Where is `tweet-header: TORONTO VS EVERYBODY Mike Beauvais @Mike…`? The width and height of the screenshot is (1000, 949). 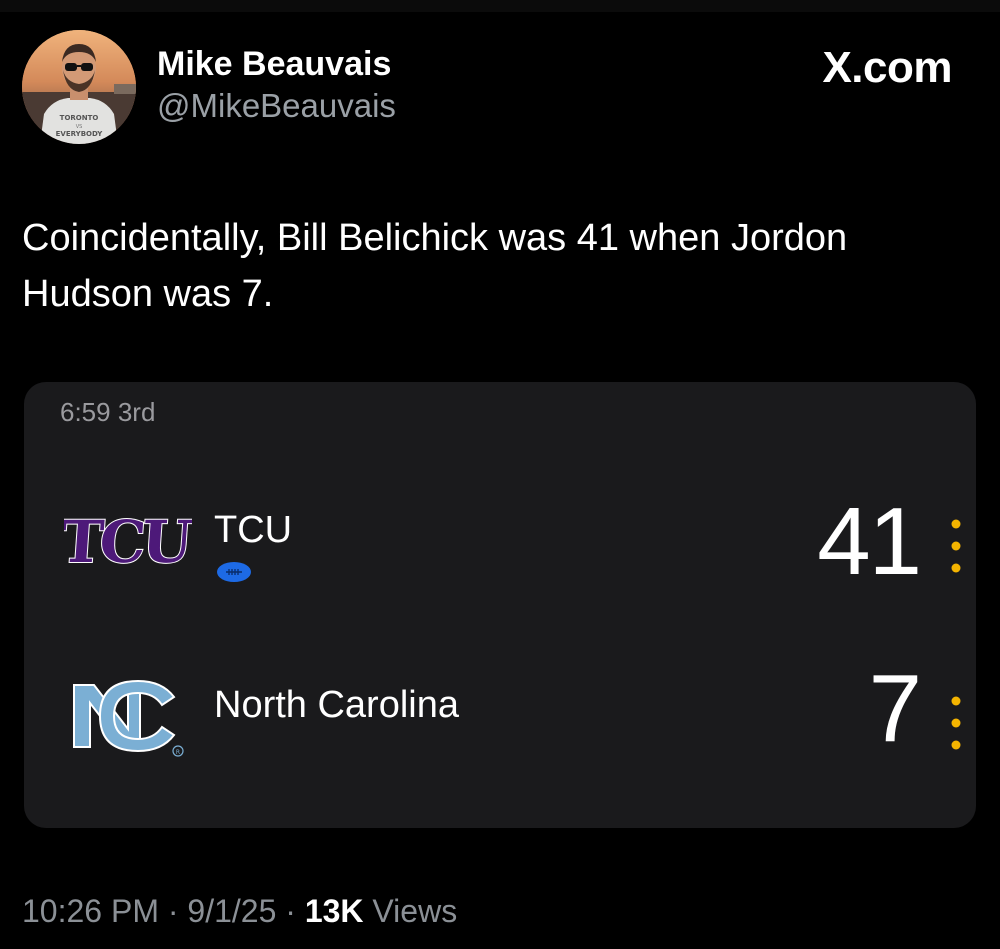 tweet-header: TORONTO VS EVERYBODY Mike Beauvais @Mike… is located at coordinates (497, 90).